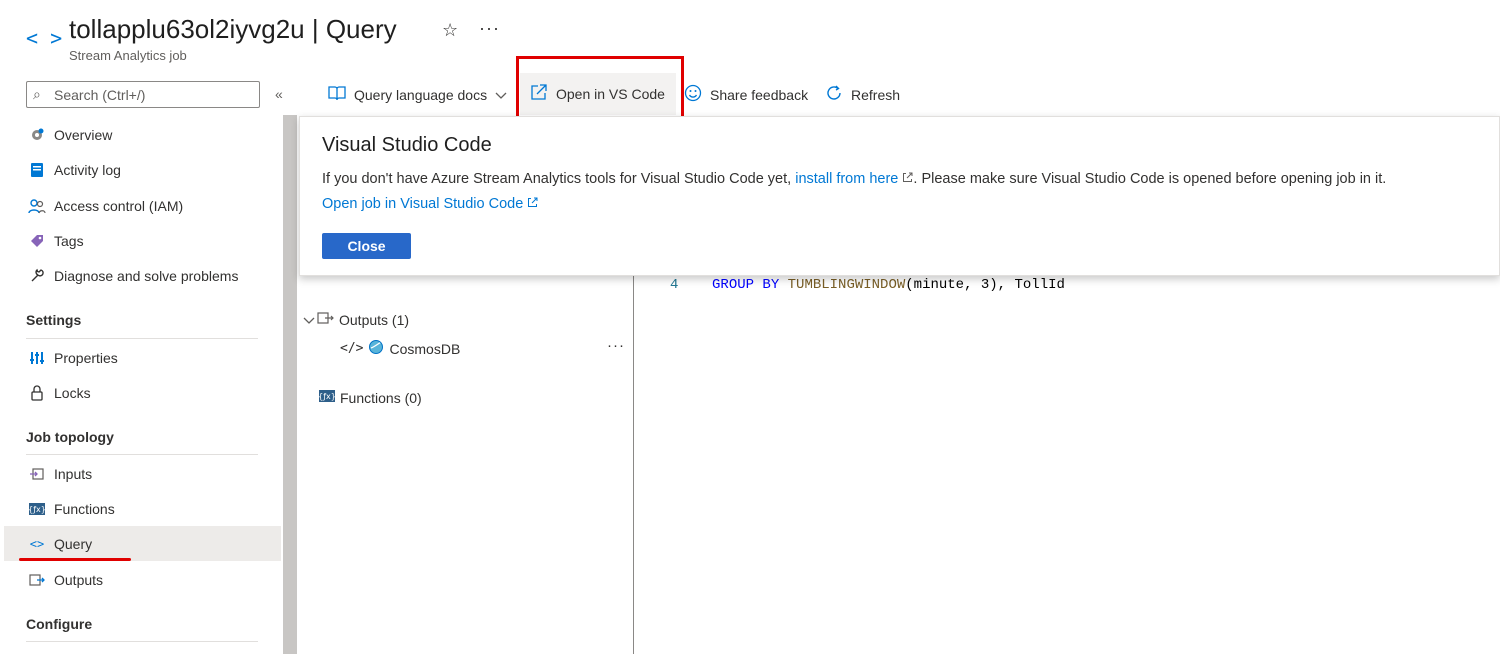 This screenshot has height=654, width=1500. What do you see at coordinates (142, 169) in the screenshot?
I see `sidebar-item-activity-log: Activity log` at bounding box center [142, 169].